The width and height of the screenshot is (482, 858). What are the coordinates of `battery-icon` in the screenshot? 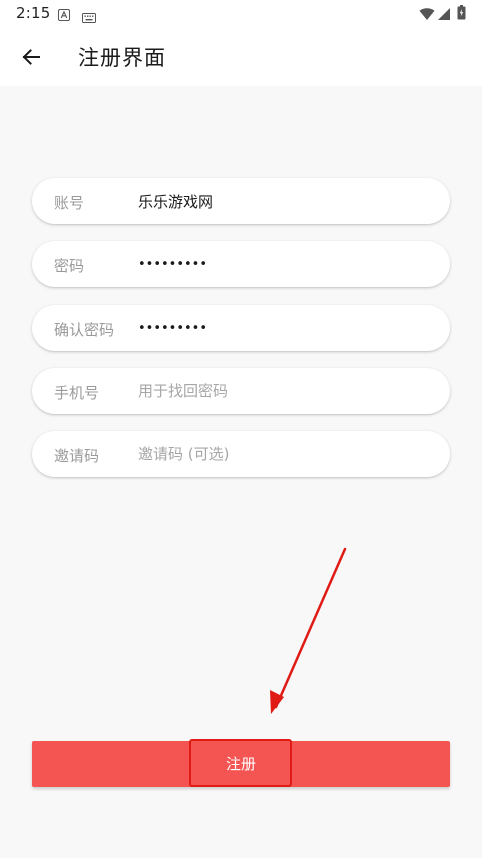 It's located at (461, 14).